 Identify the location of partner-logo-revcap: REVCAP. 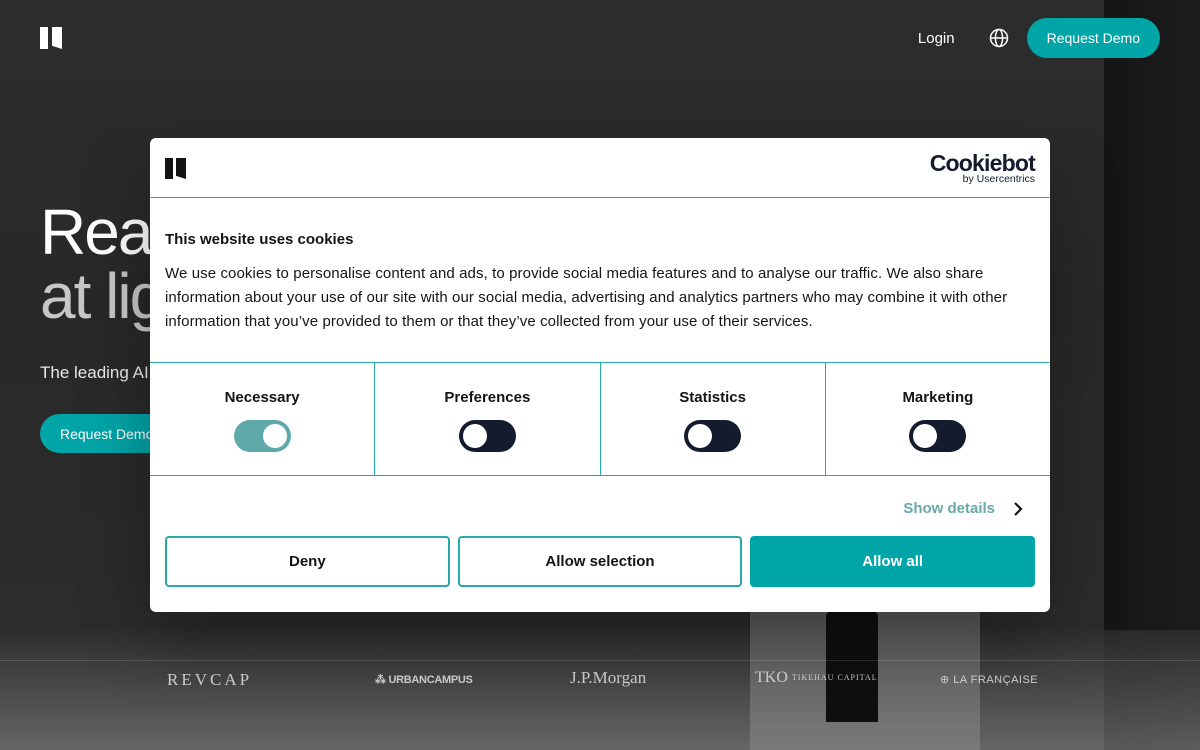
(210, 679).